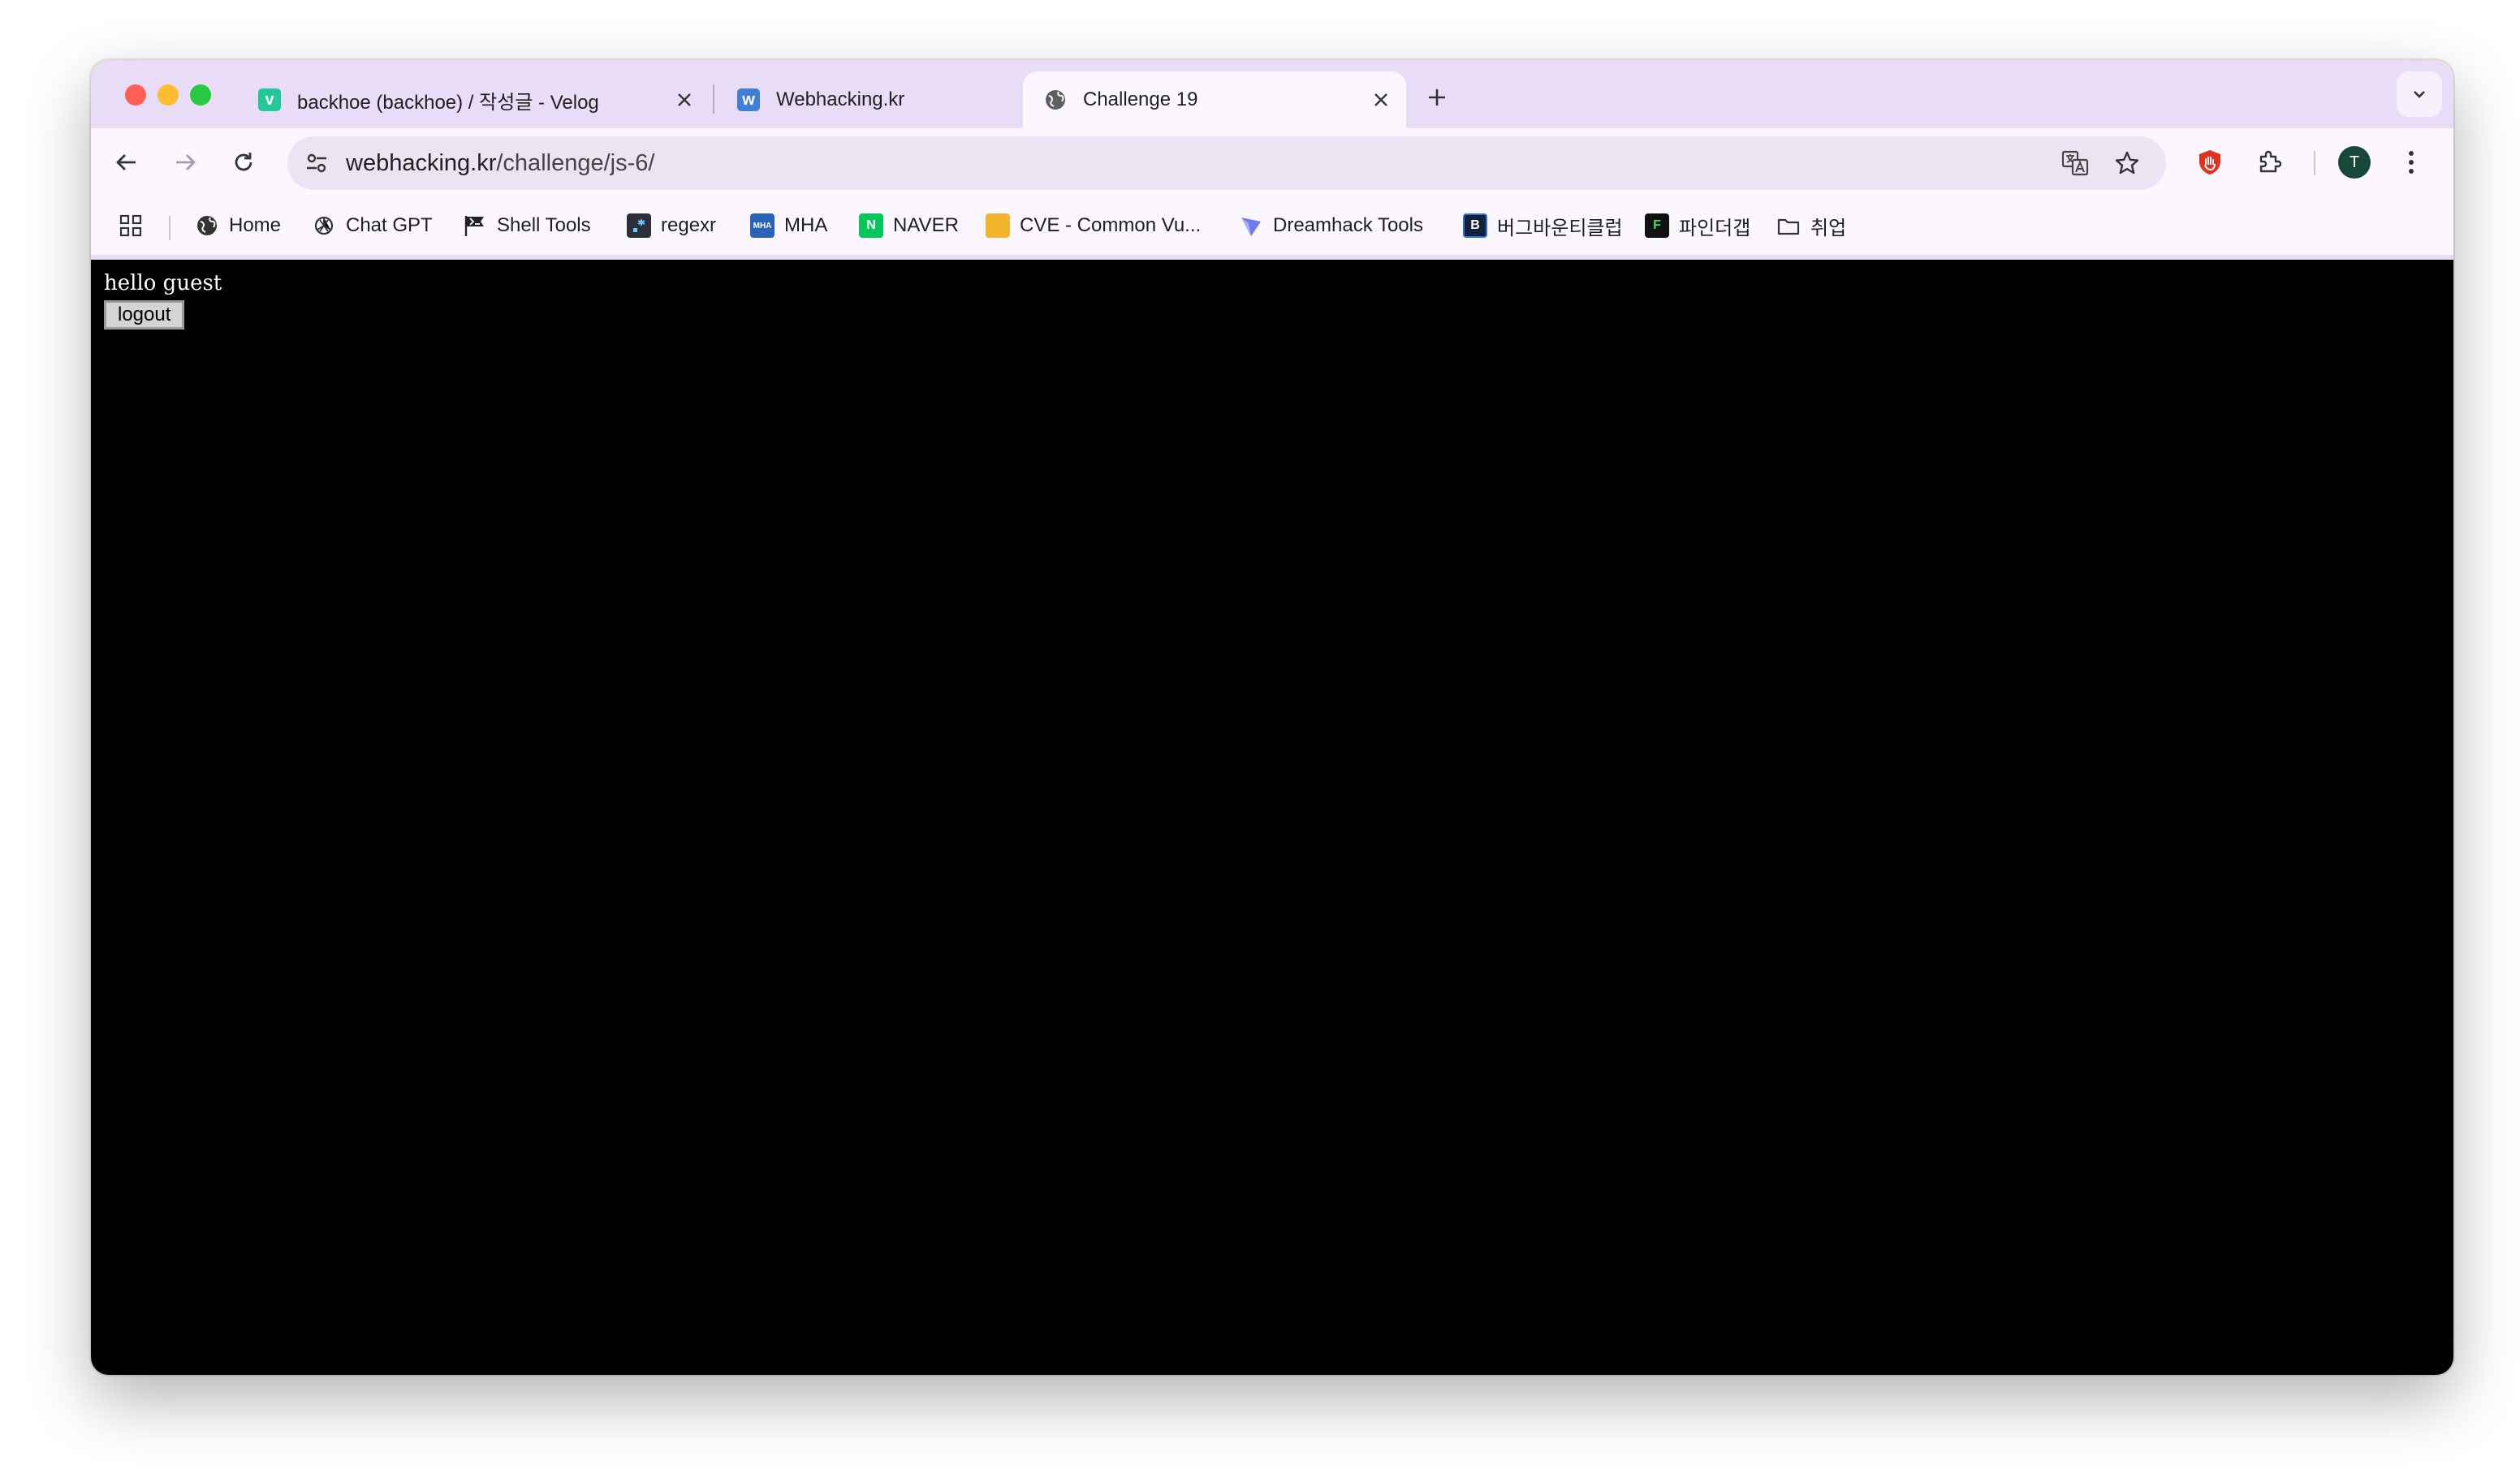 The height and width of the screenshot is (1482, 2520). I want to click on tab-title: Webhacking.kr, so click(840, 99).